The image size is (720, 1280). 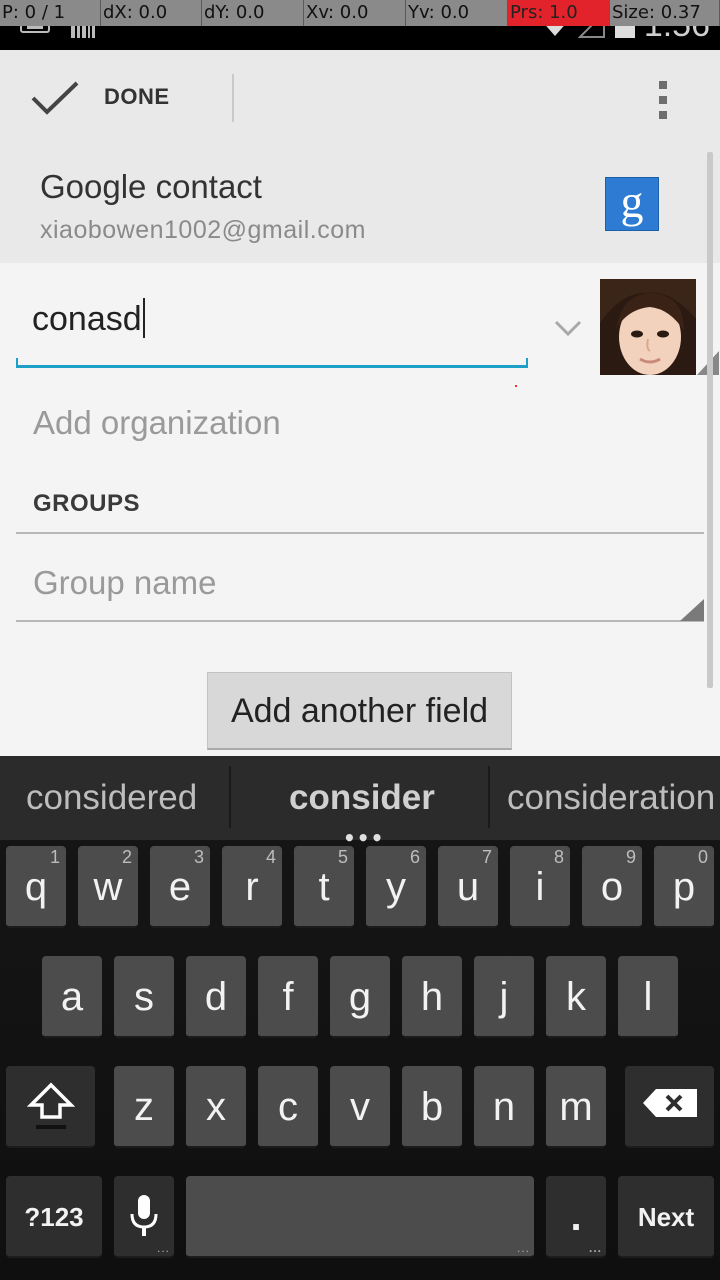 I want to click on scrollbar, so click(x=710, y=420).